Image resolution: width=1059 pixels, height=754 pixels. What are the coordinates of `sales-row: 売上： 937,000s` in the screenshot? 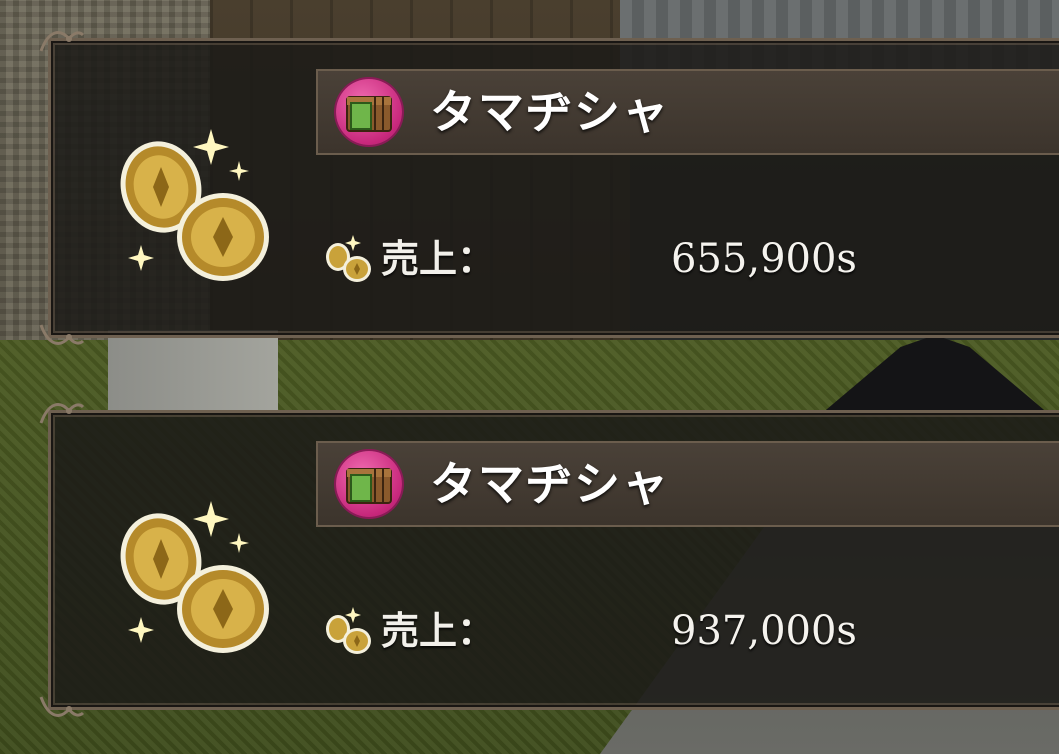 It's located at (621, 631).